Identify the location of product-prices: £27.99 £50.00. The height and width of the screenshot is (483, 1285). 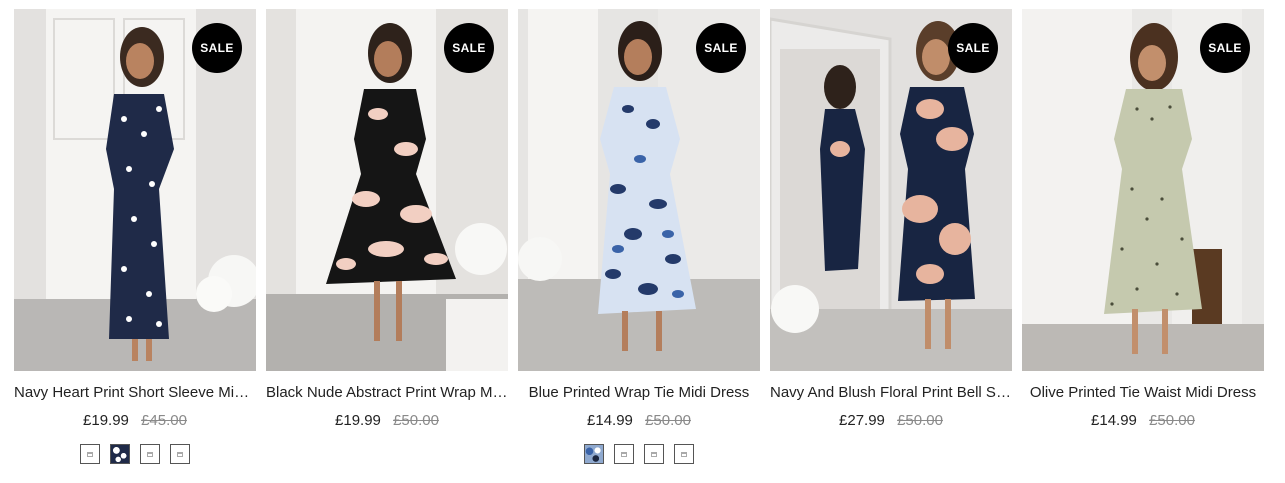
(891, 421).